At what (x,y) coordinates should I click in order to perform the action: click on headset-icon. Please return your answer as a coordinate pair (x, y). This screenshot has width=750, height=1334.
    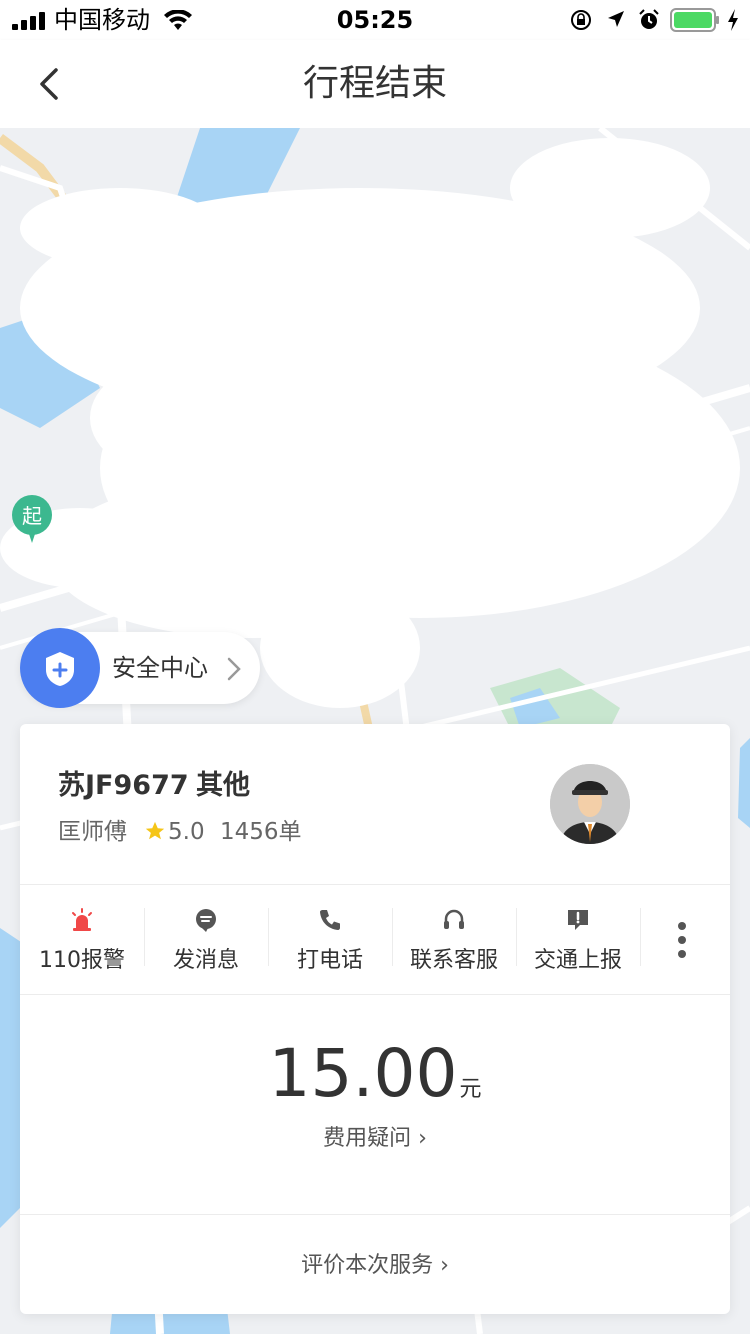
    Looking at the image, I should click on (454, 919).